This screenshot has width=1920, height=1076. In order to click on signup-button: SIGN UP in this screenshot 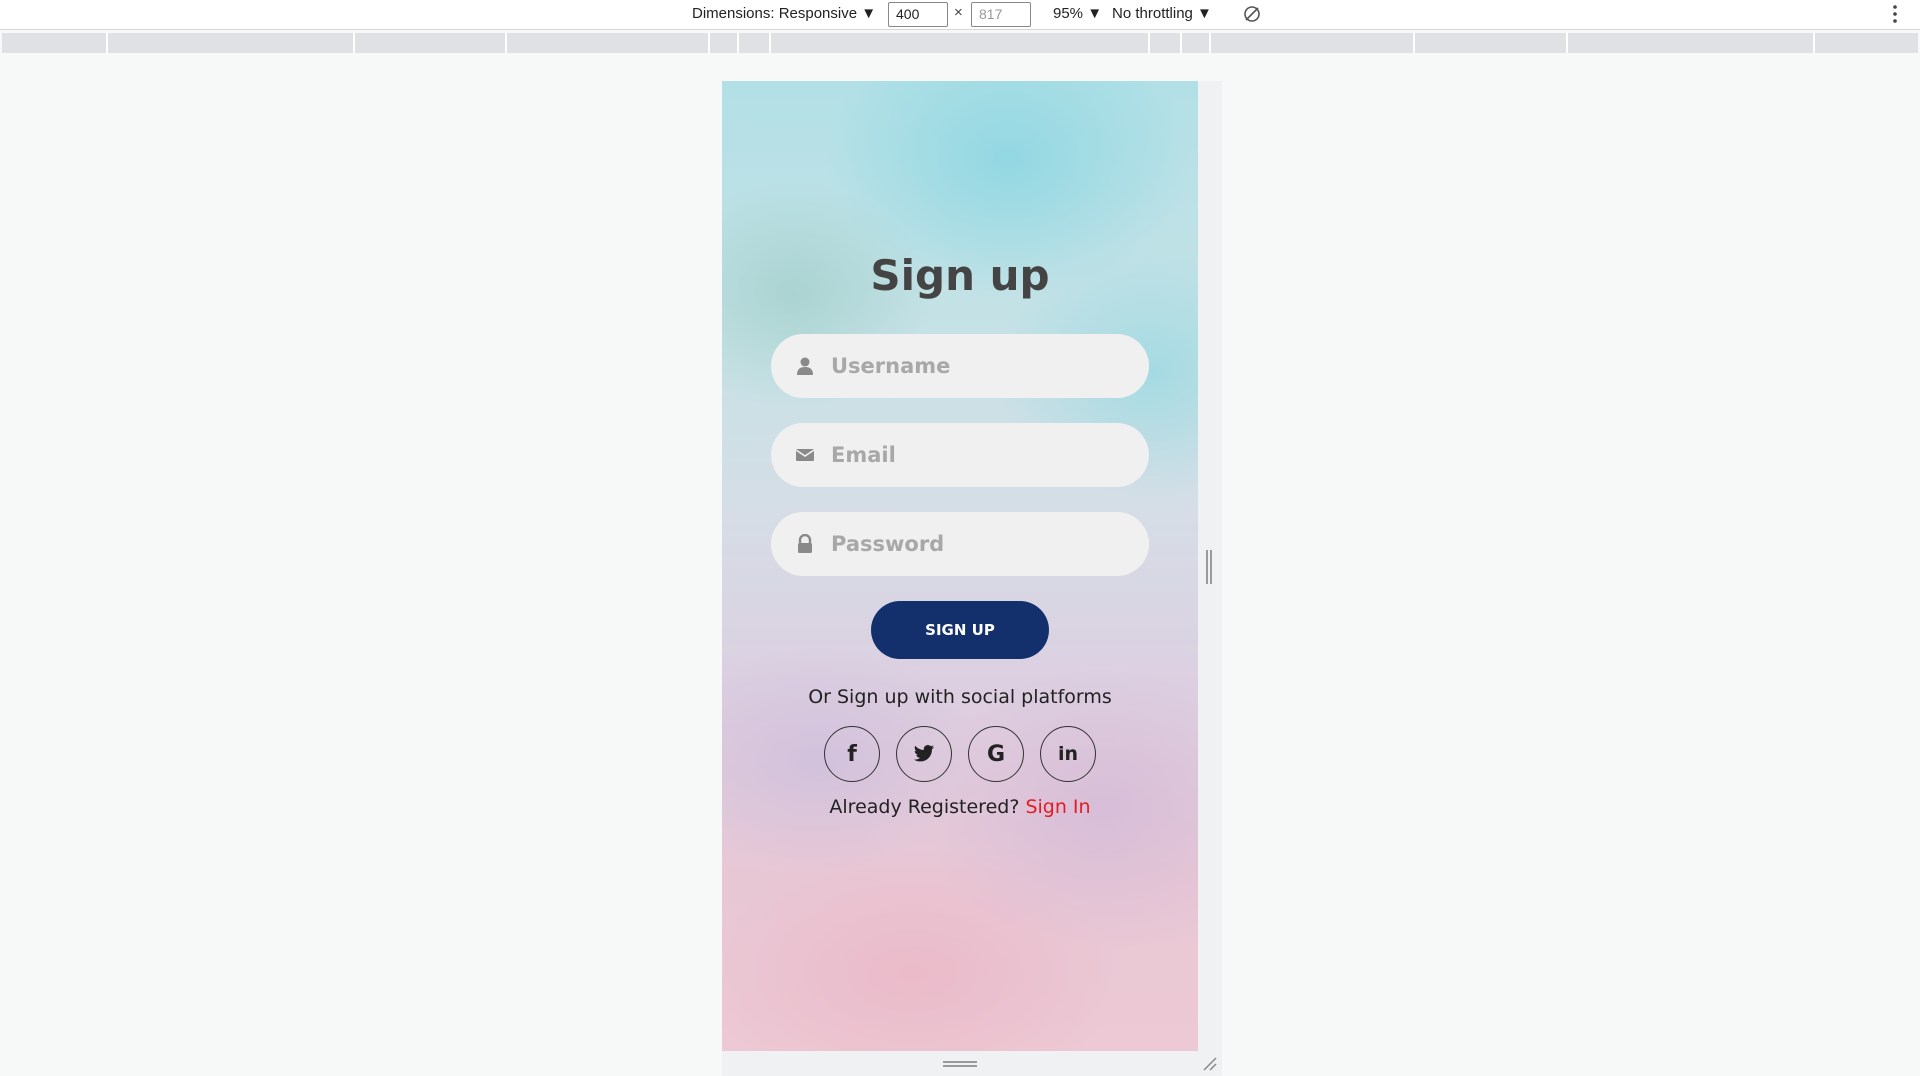, I will do `click(960, 630)`.